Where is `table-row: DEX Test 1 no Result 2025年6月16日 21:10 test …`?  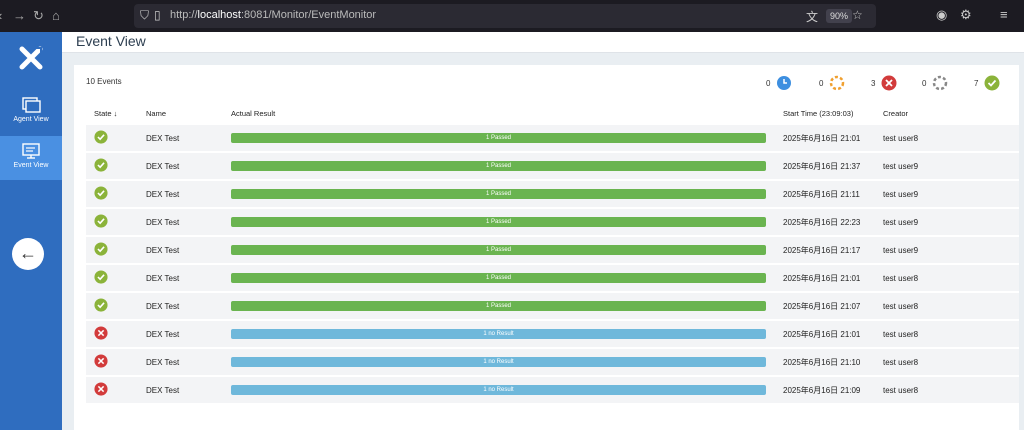
table-row: DEX Test 1 no Result 2025年6月16日 21:10 test … is located at coordinates (552, 361).